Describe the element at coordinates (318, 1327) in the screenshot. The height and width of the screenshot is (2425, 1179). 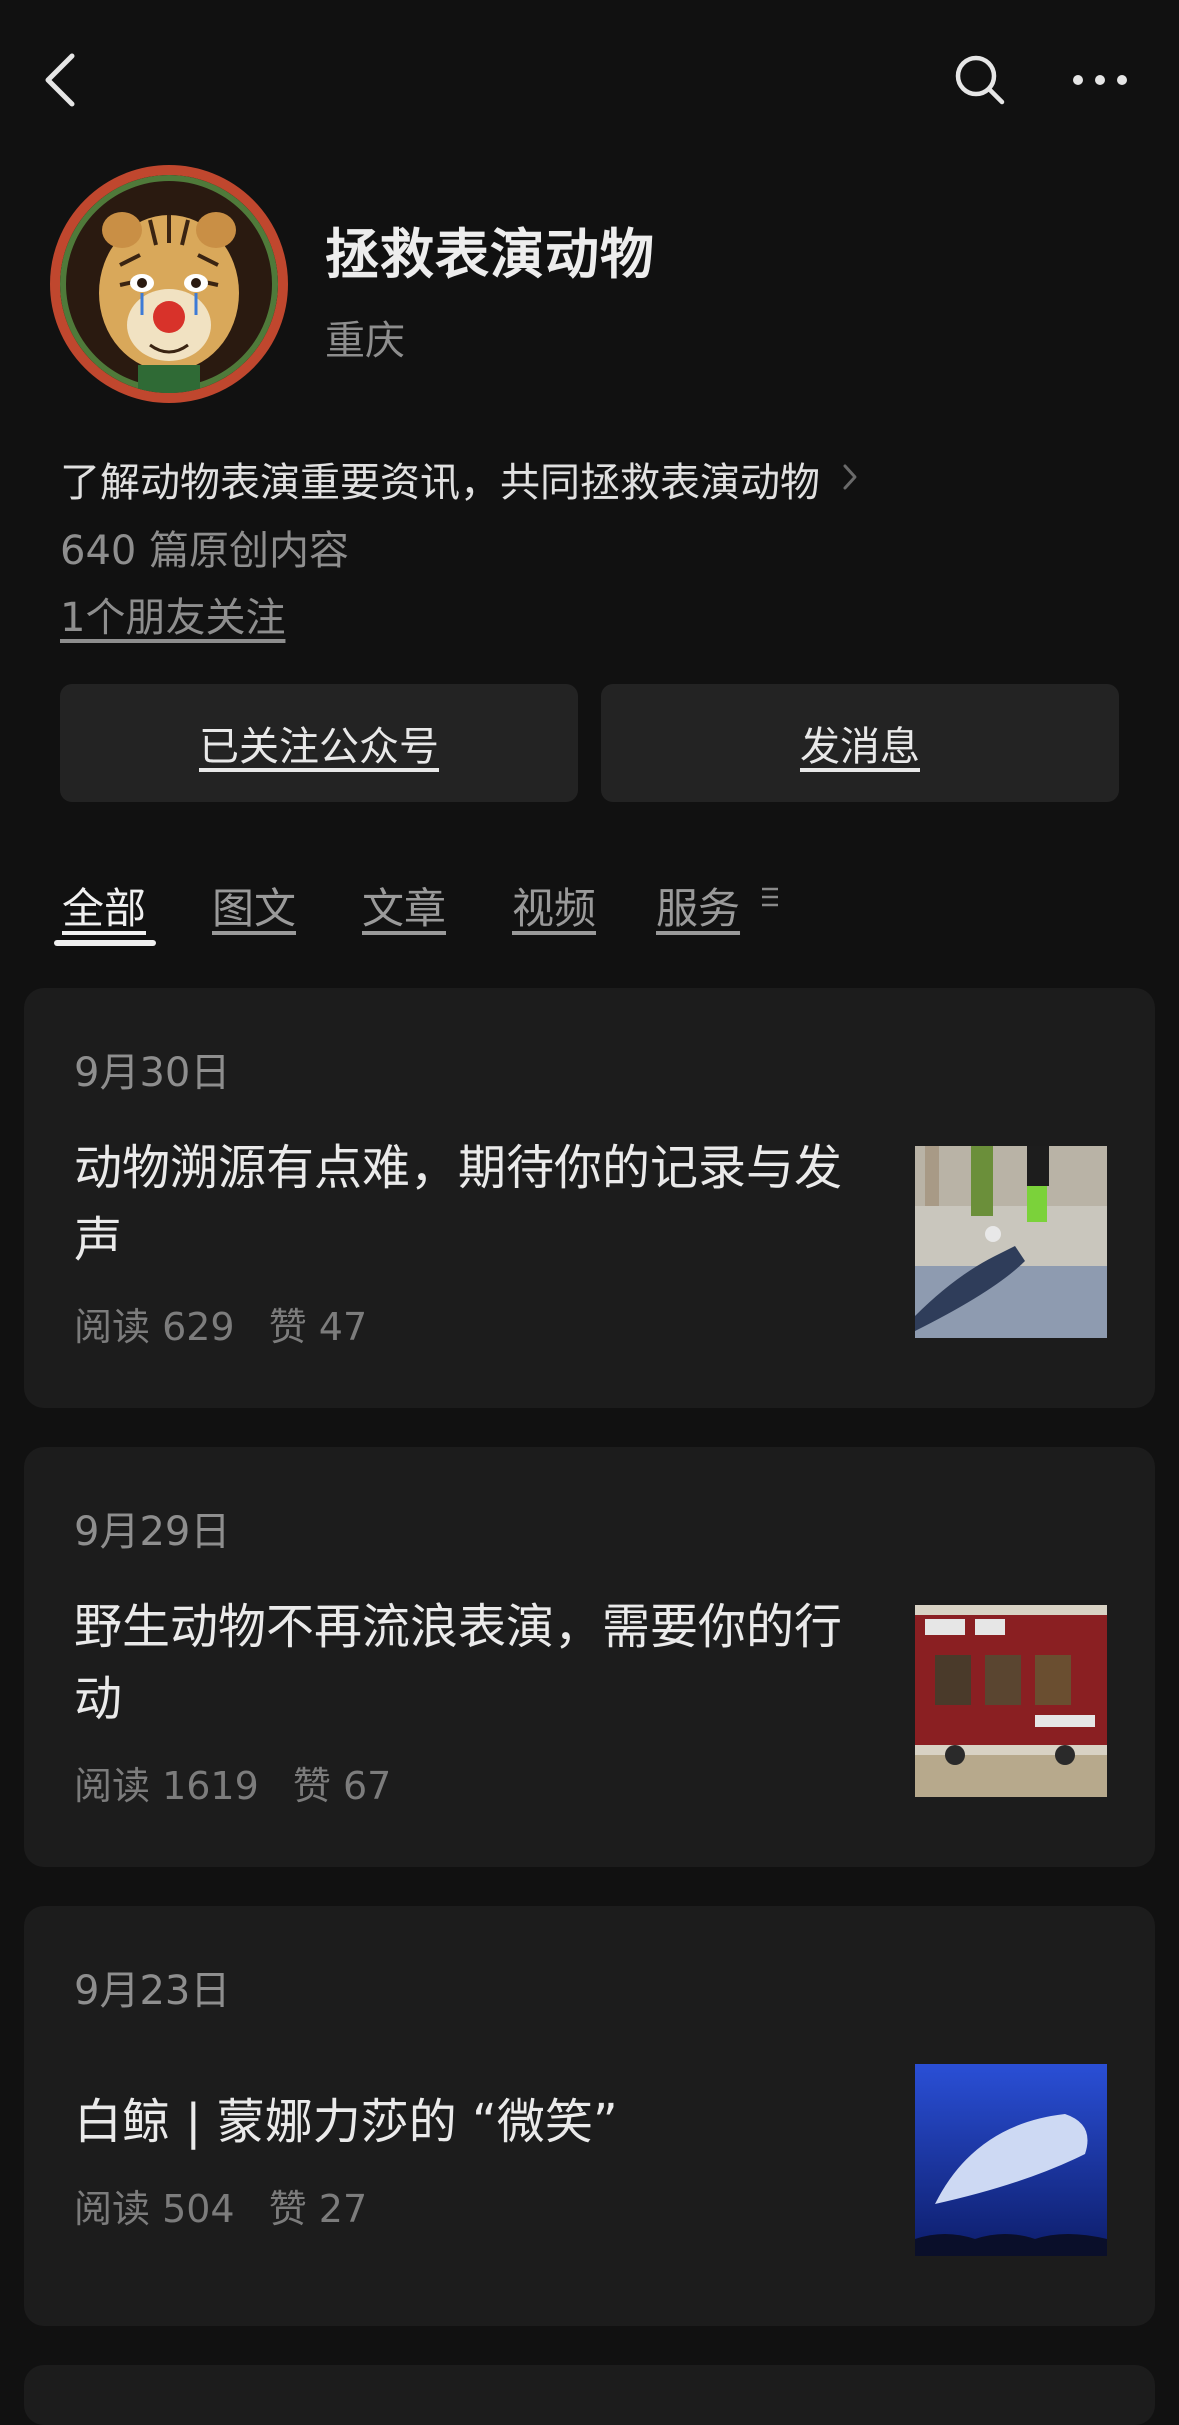
I see `like-count: 赞 47` at that location.